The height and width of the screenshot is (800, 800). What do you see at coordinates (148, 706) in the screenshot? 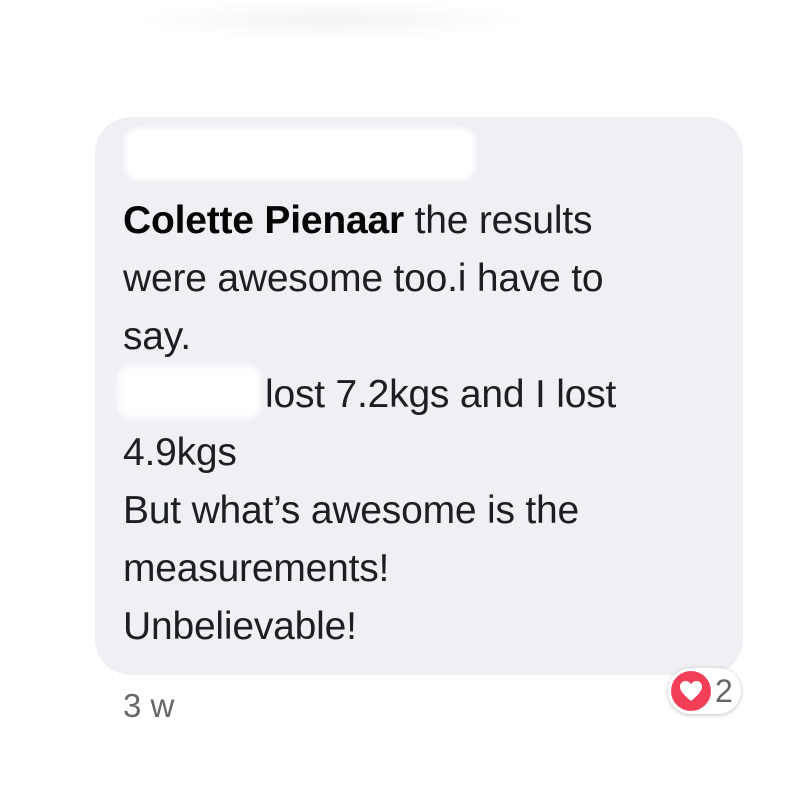
I see `comment-timestamp: 3 w` at bounding box center [148, 706].